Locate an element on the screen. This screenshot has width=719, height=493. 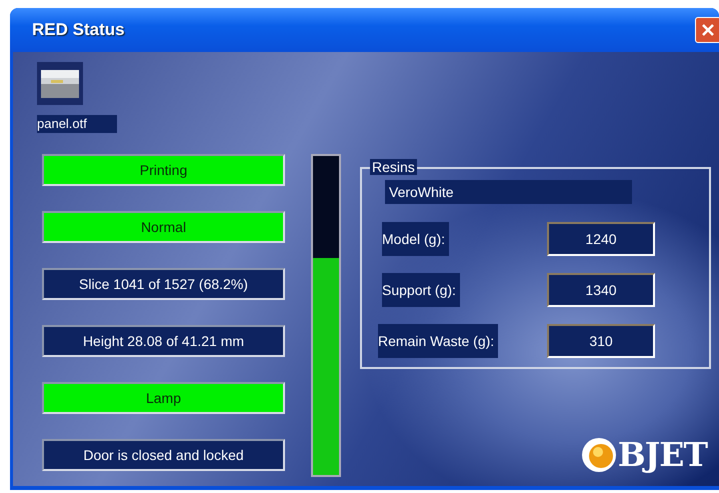
status-indicator: Slice 1041 of 1527 (68.2%) is located at coordinates (163, 284).